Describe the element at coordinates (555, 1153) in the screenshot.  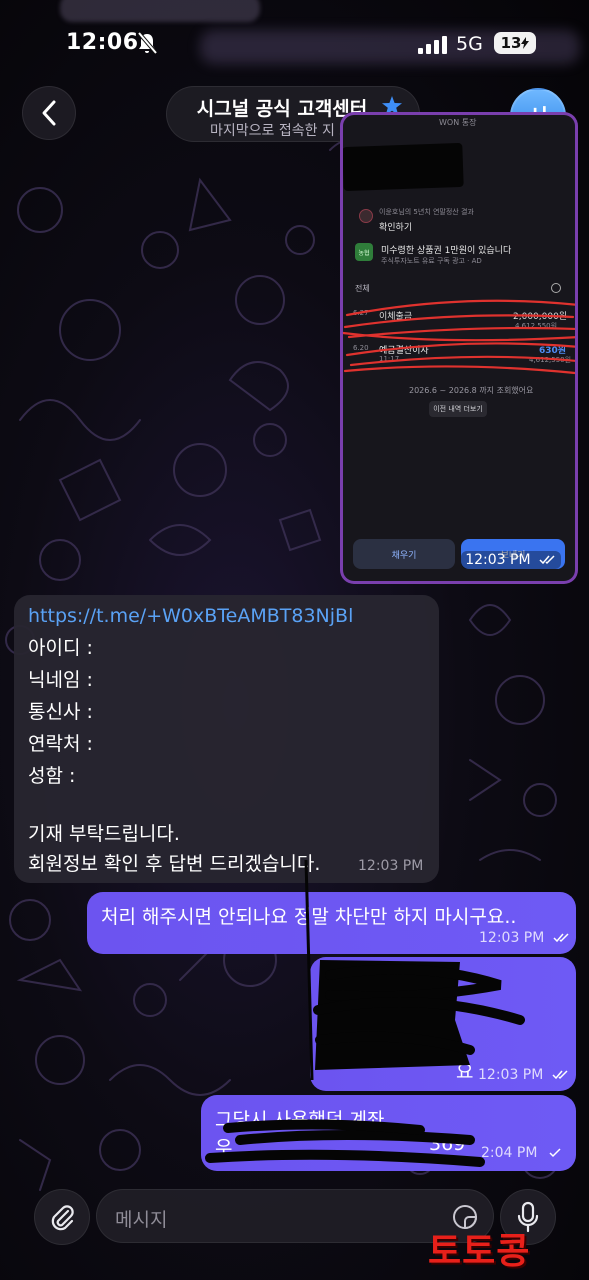
I see `check-icon` at that location.